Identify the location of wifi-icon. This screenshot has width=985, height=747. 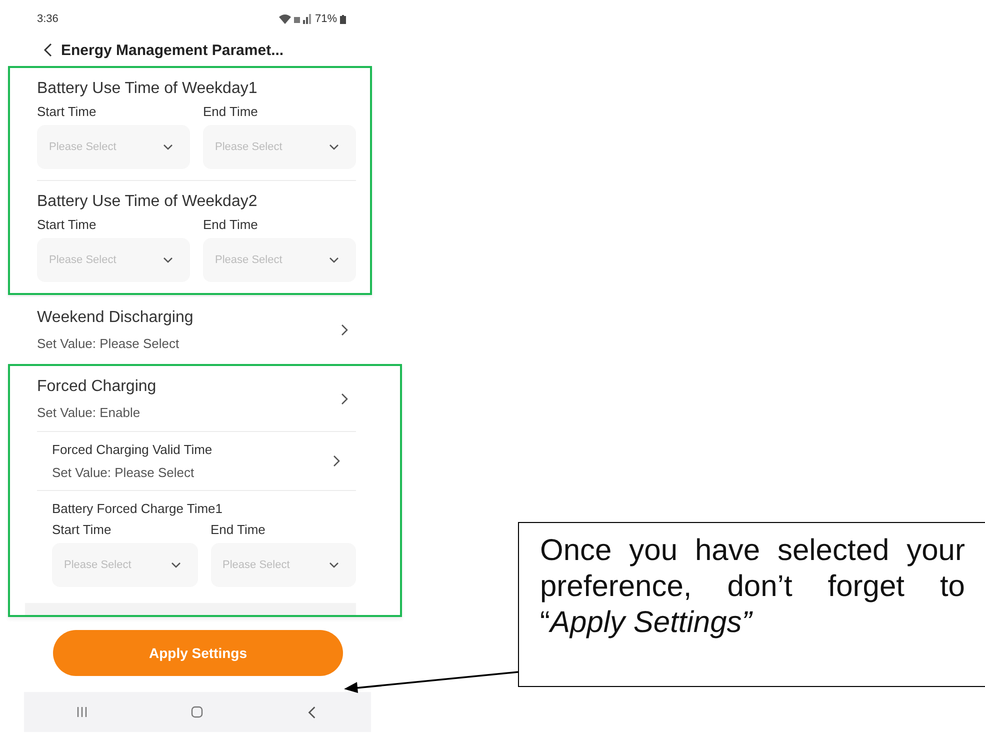
(284, 19).